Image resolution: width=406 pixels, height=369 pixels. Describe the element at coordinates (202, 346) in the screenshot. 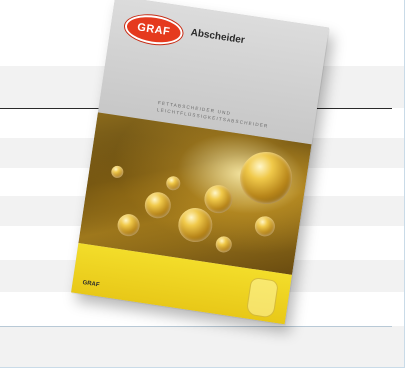

I see `background-stripe` at that location.